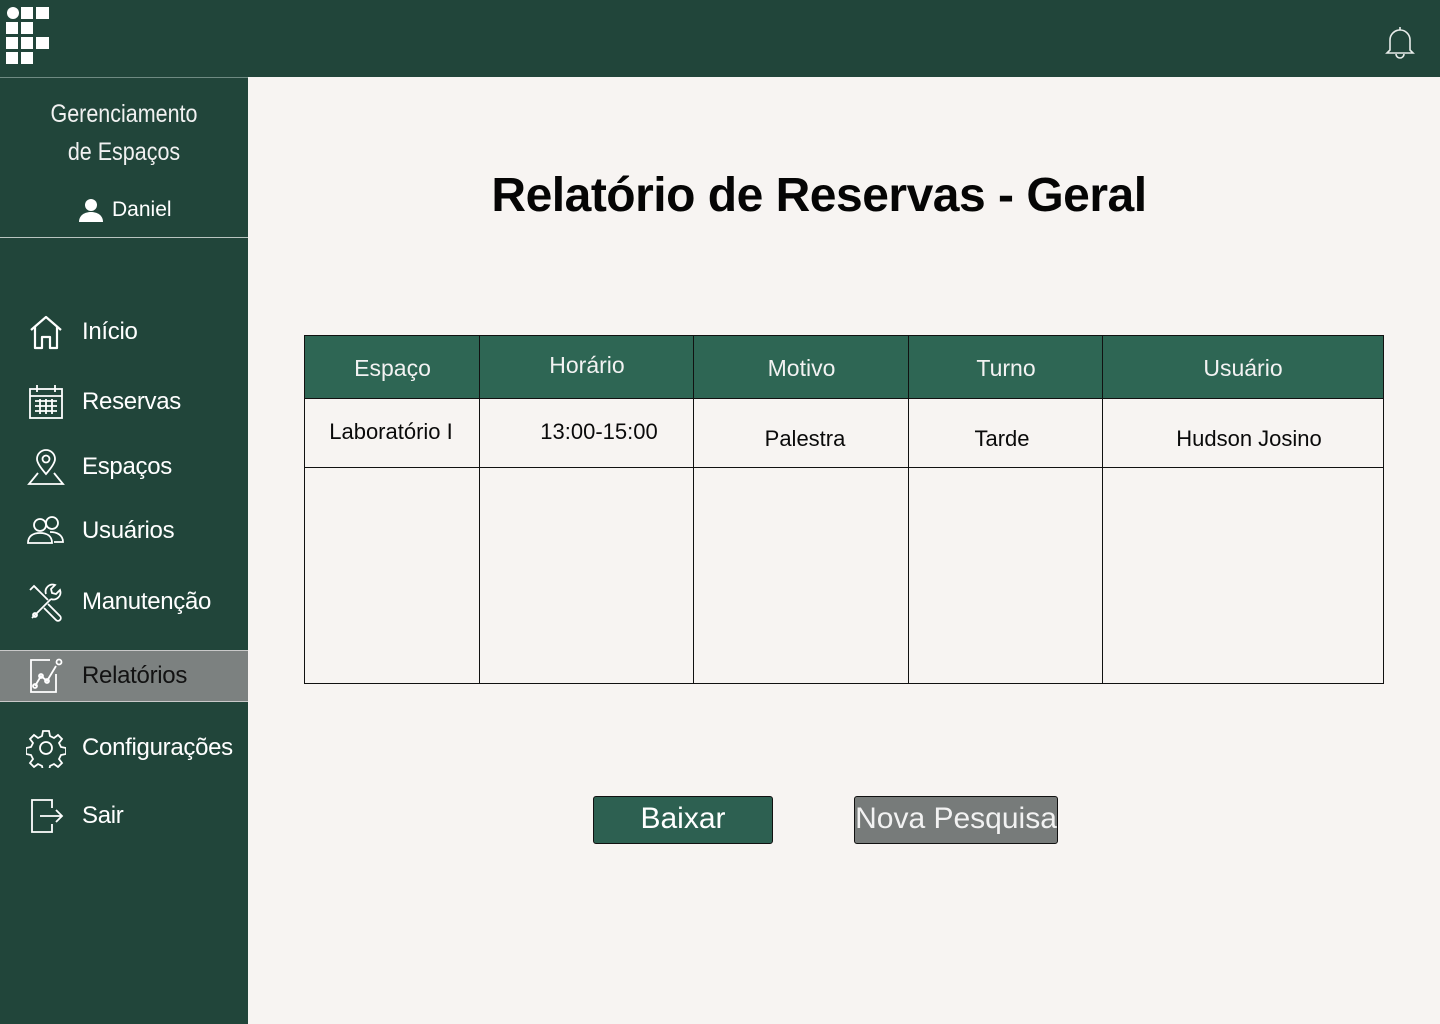  Describe the element at coordinates (805, 438) in the screenshot. I see `table-cell-motivo: Palestra` at that location.